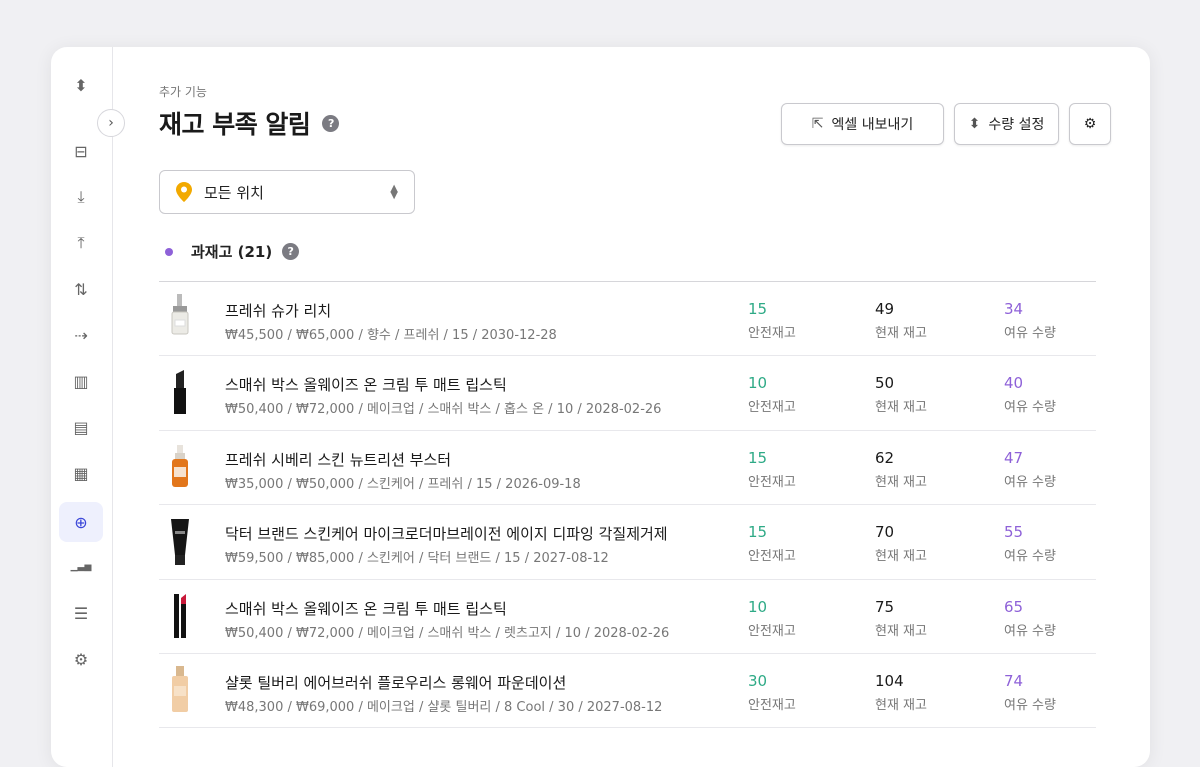  What do you see at coordinates (1030, 618) in the screenshot?
I see `spare-quantity: 65 여유 수량` at bounding box center [1030, 618].